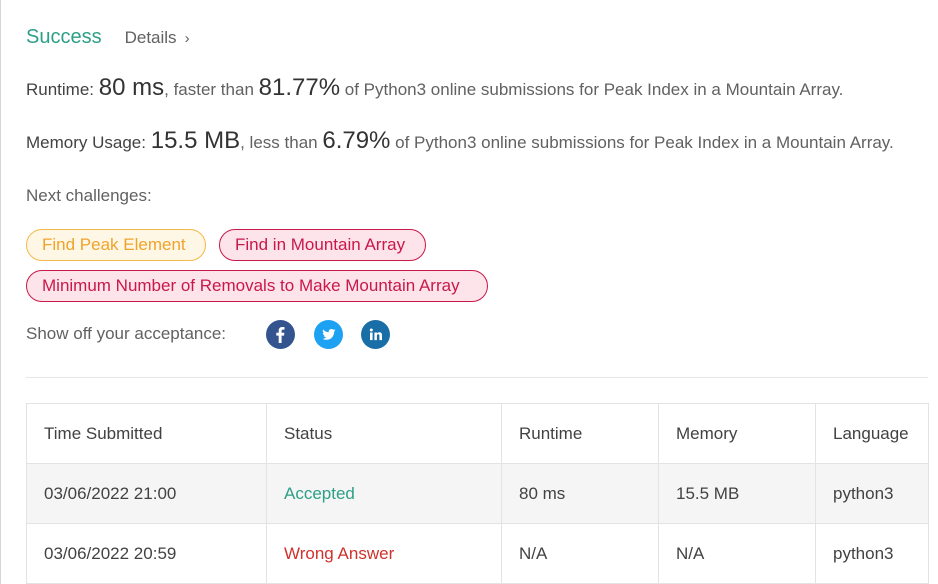  What do you see at coordinates (89, 195) in the screenshot?
I see `next-challenges-label: Next challenges:` at bounding box center [89, 195].